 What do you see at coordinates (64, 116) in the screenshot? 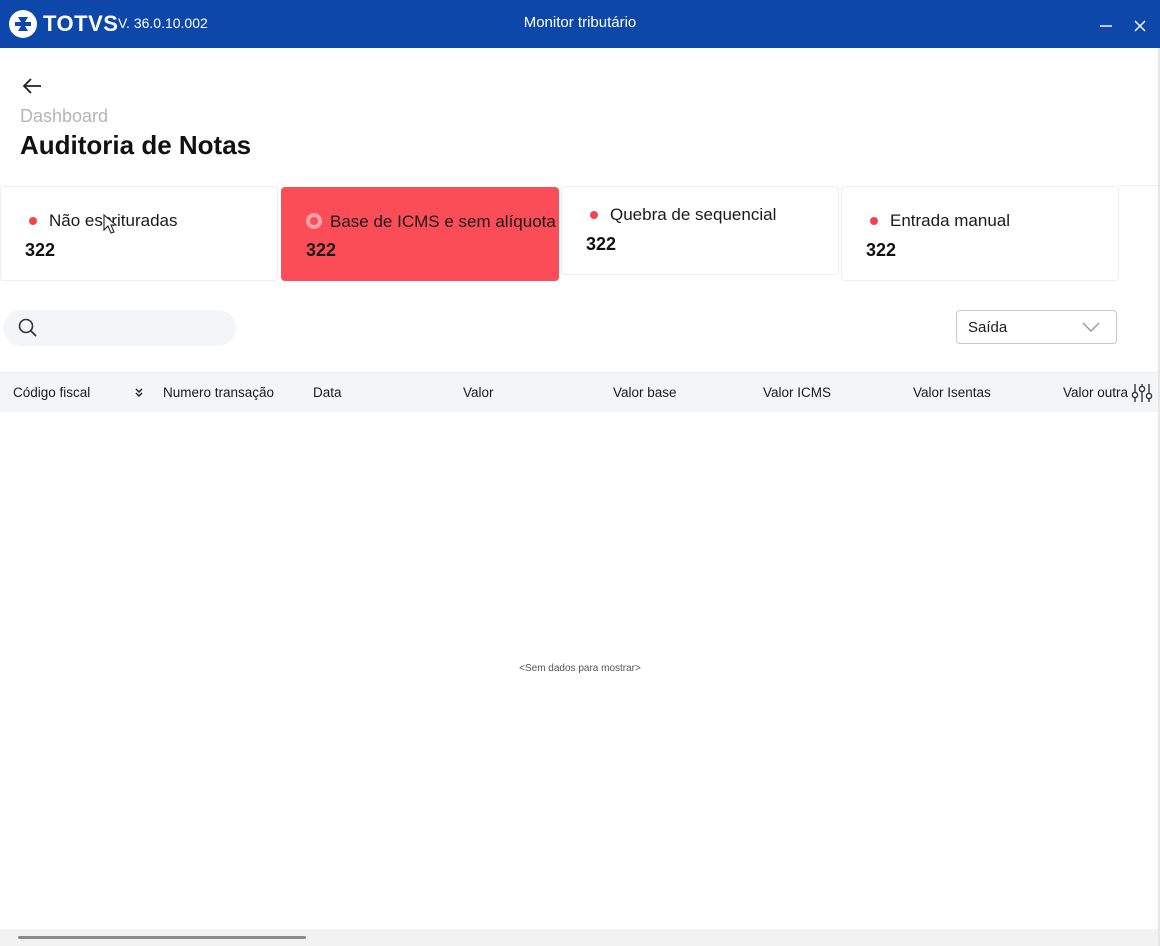
I see `breadcrumb: Dashboard` at bounding box center [64, 116].